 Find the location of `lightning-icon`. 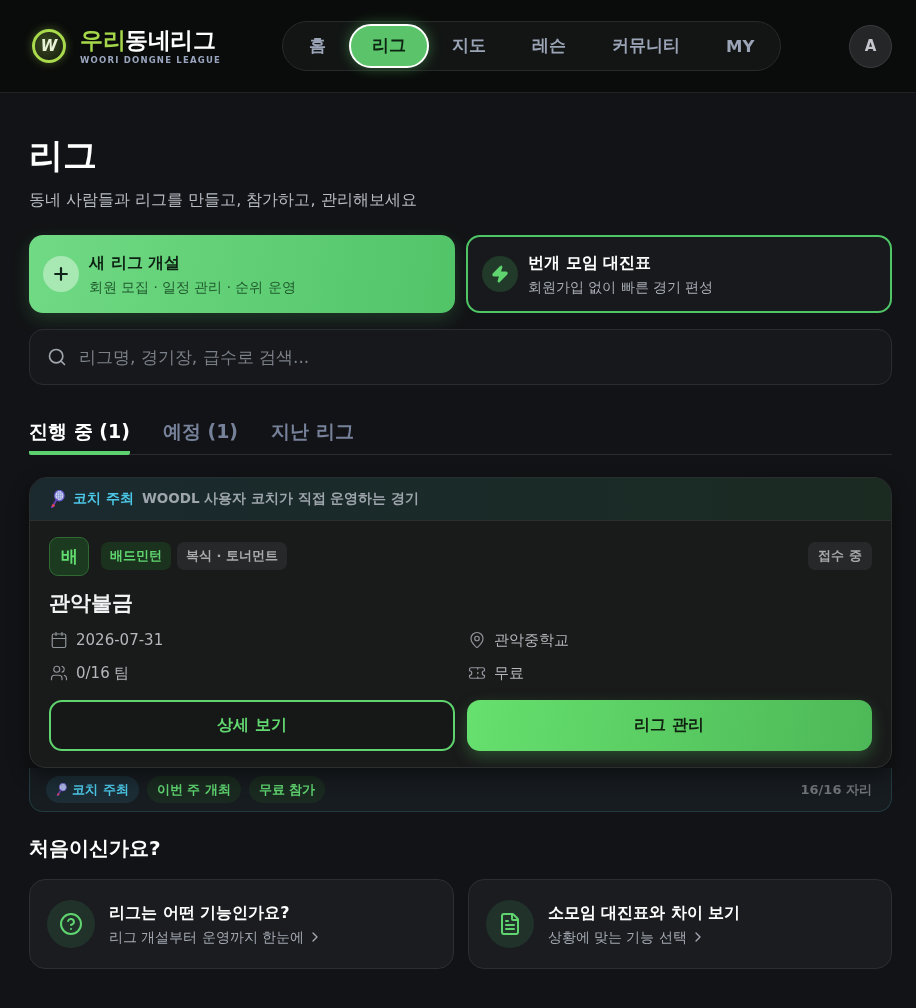

lightning-icon is located at coordinates (500, 274).